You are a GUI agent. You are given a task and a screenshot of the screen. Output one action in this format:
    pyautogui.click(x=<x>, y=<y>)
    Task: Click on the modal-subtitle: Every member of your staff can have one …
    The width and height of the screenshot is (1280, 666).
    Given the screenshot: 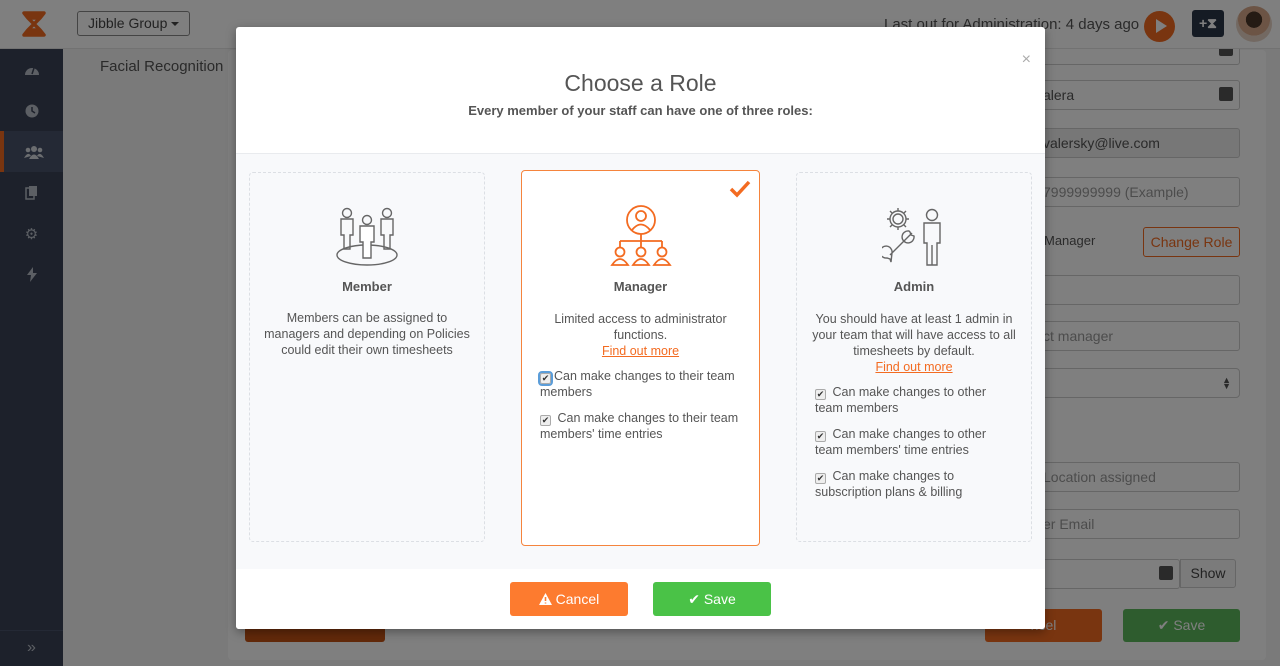 What is the action you would take?
    pyautogui.click(x=640, y=110)
    